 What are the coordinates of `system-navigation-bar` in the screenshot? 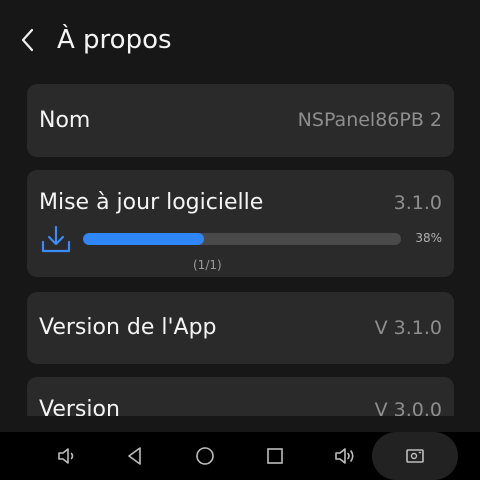 It's located at (240, 456).